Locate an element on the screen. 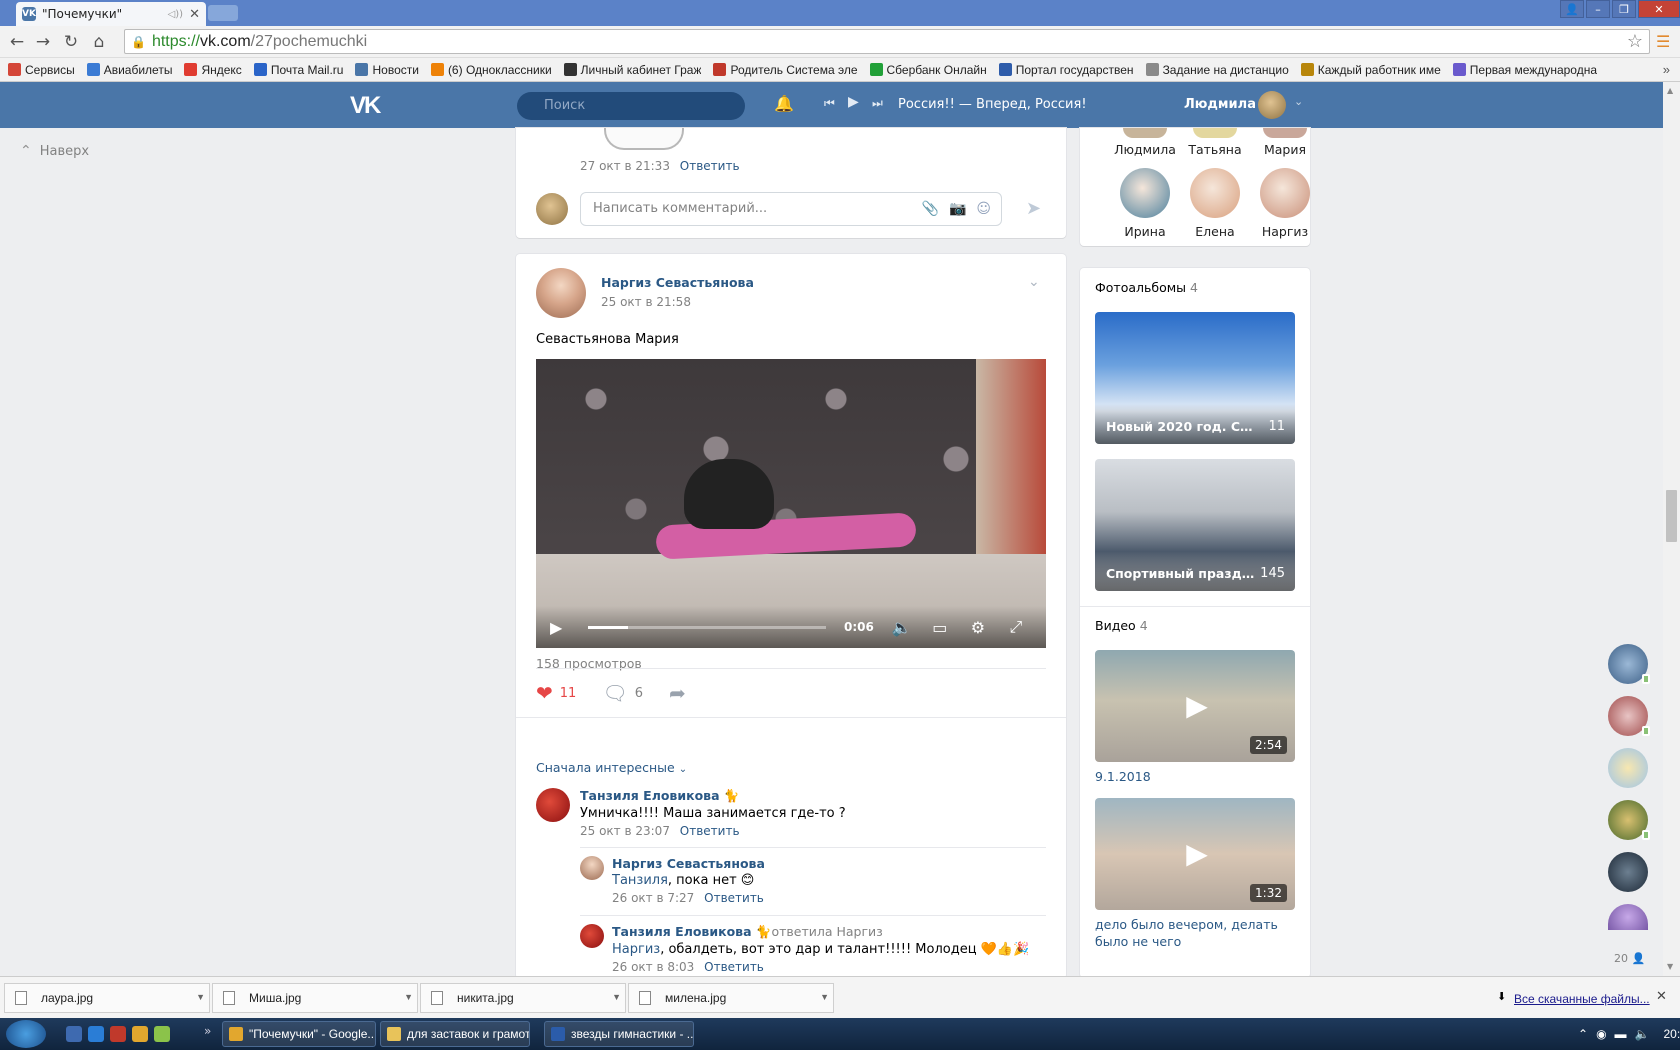 This screenshot has width=1680, height=1050. download-item: лаура.jpg ▼ is located at coordinates (107, 998).